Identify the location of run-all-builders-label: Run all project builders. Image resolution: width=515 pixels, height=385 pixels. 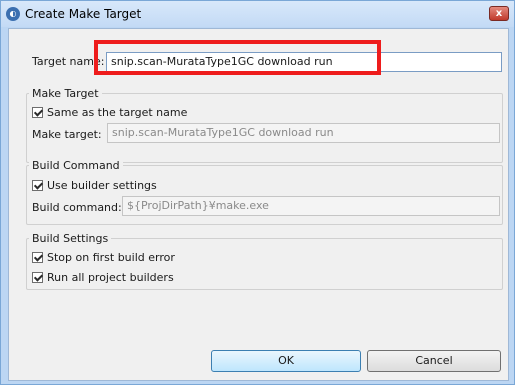
(110, 277).